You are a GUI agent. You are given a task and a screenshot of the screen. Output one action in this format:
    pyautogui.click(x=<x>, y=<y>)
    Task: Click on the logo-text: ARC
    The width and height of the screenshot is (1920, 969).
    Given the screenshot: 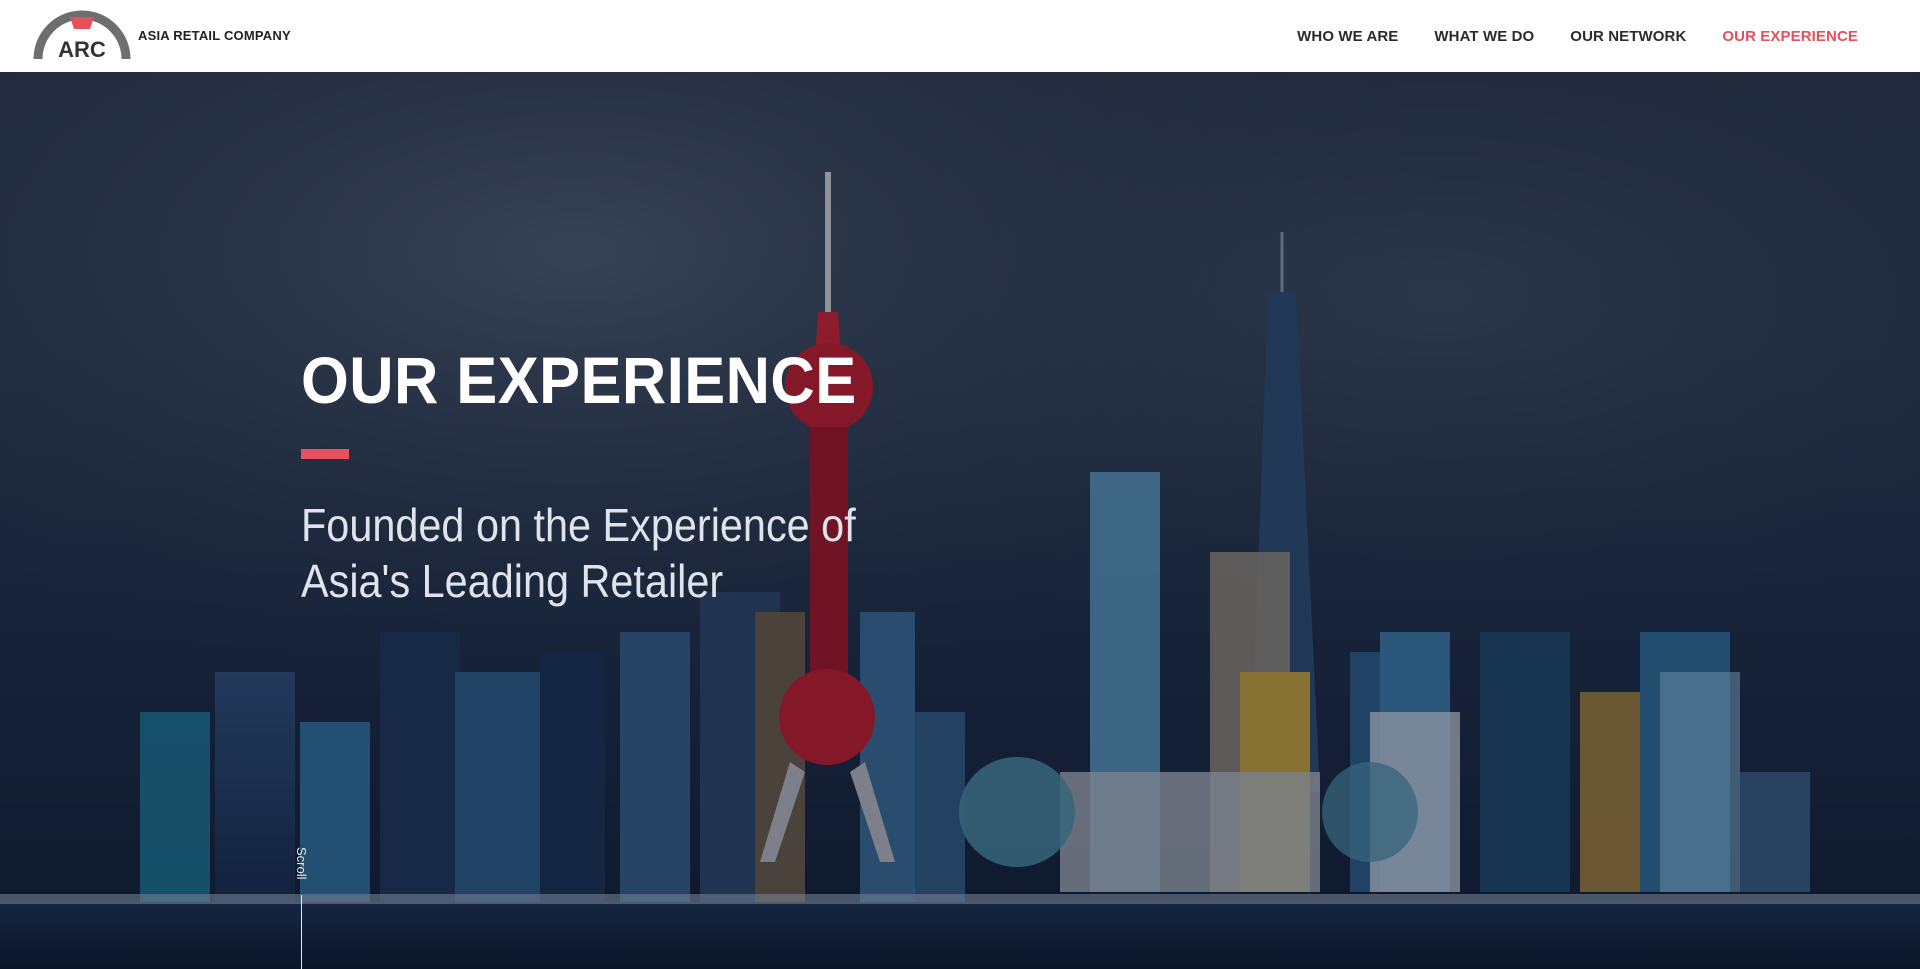 What is the action you would take?
    pyautogui.click(x=82, y=49)
    